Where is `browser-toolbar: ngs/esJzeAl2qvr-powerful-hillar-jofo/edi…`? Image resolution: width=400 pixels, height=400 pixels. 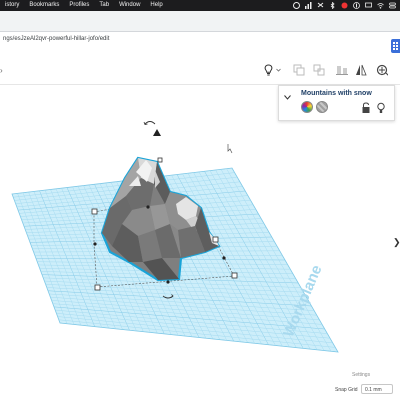
browser-toolbar: ngs/esJzeAl2qvr-powerful-hillar-jofo/edi… is located at coordinates (200, 29).